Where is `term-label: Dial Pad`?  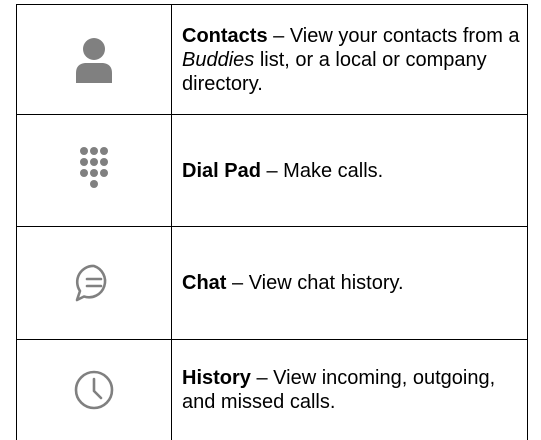 term-label: Dial Pad is located at coordinates (221, 171).